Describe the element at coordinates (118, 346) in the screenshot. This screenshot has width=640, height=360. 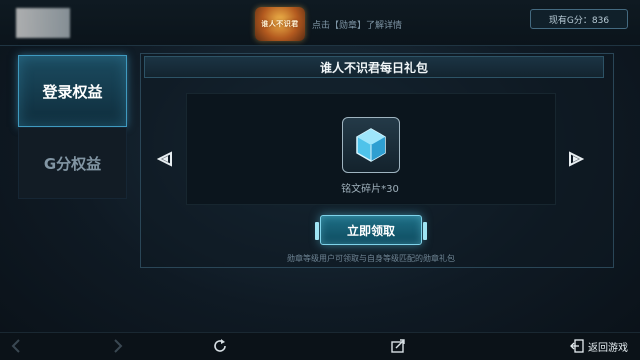
I see `forward-icon` at that location.